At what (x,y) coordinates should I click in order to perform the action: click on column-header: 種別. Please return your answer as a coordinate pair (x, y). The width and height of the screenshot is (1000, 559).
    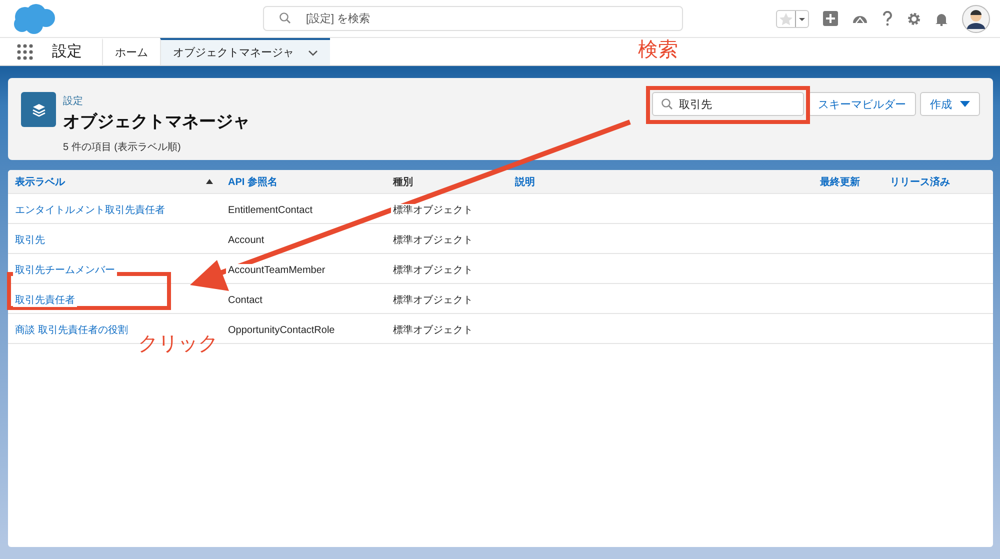
    Looking at the image, I should click on (447, 181).